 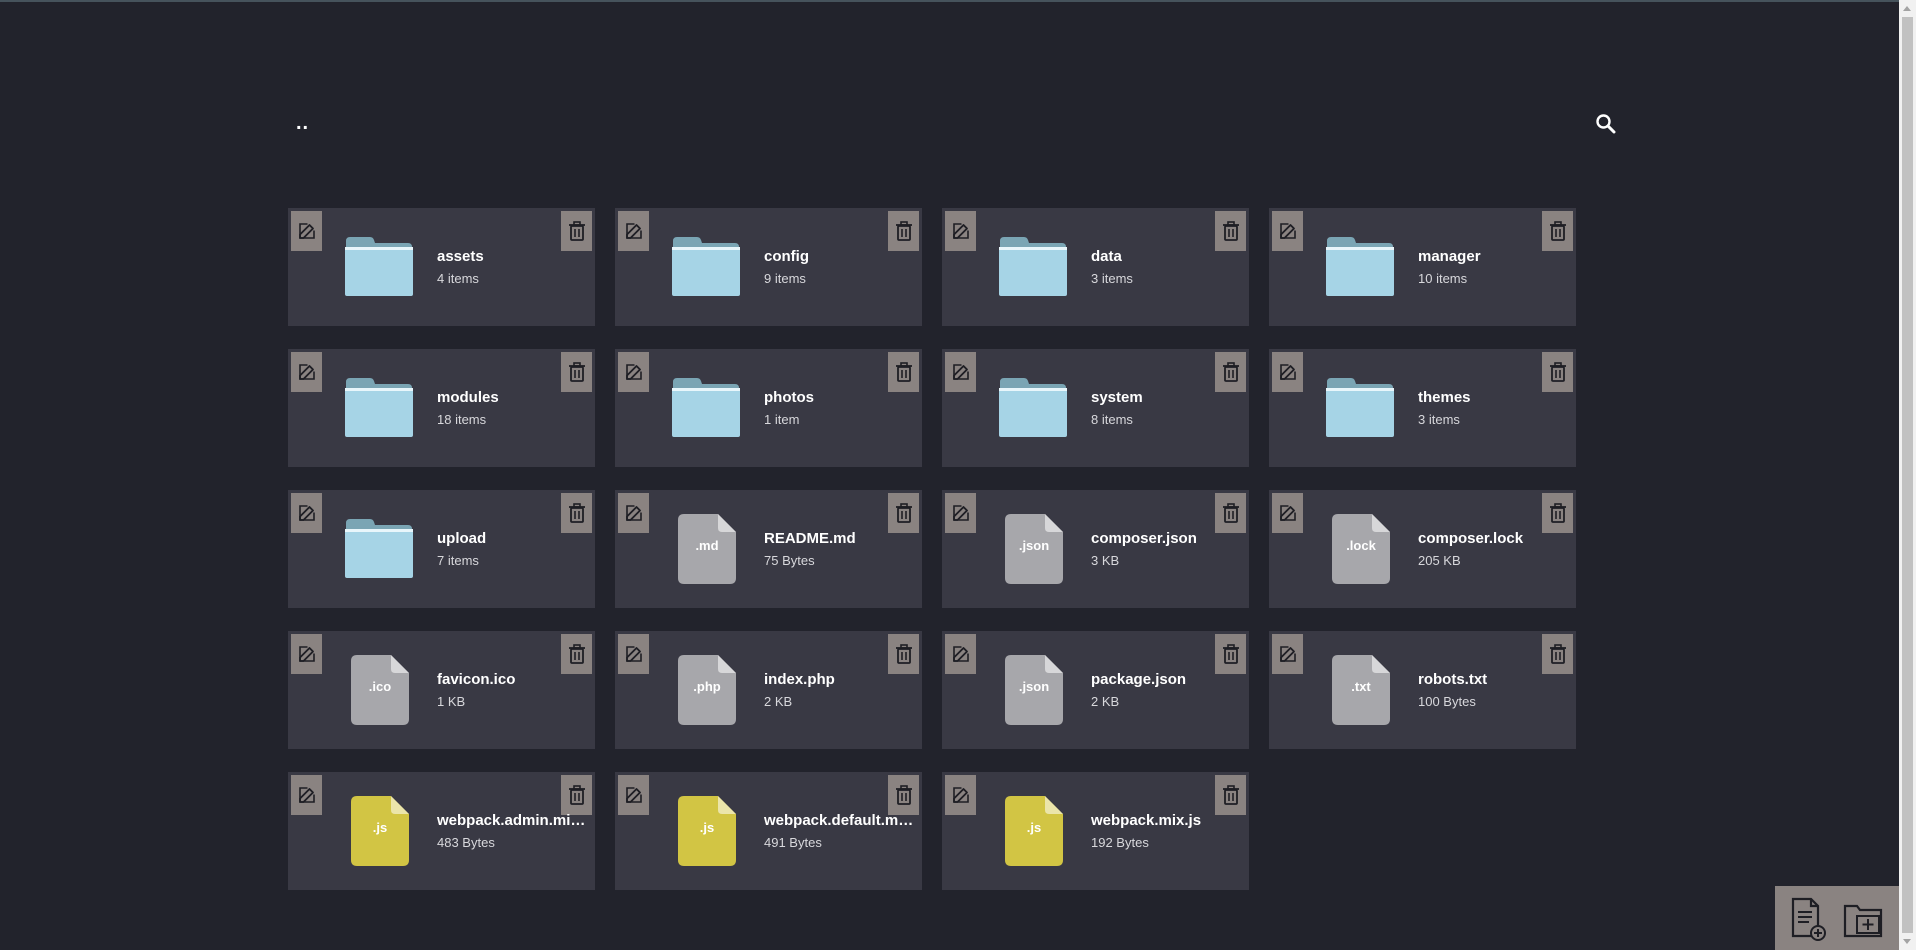 What do you see at coordinates (1095, 267) in the screenshot?
I see `folder-card: data 3 items` at bounding box center [1095, 267].